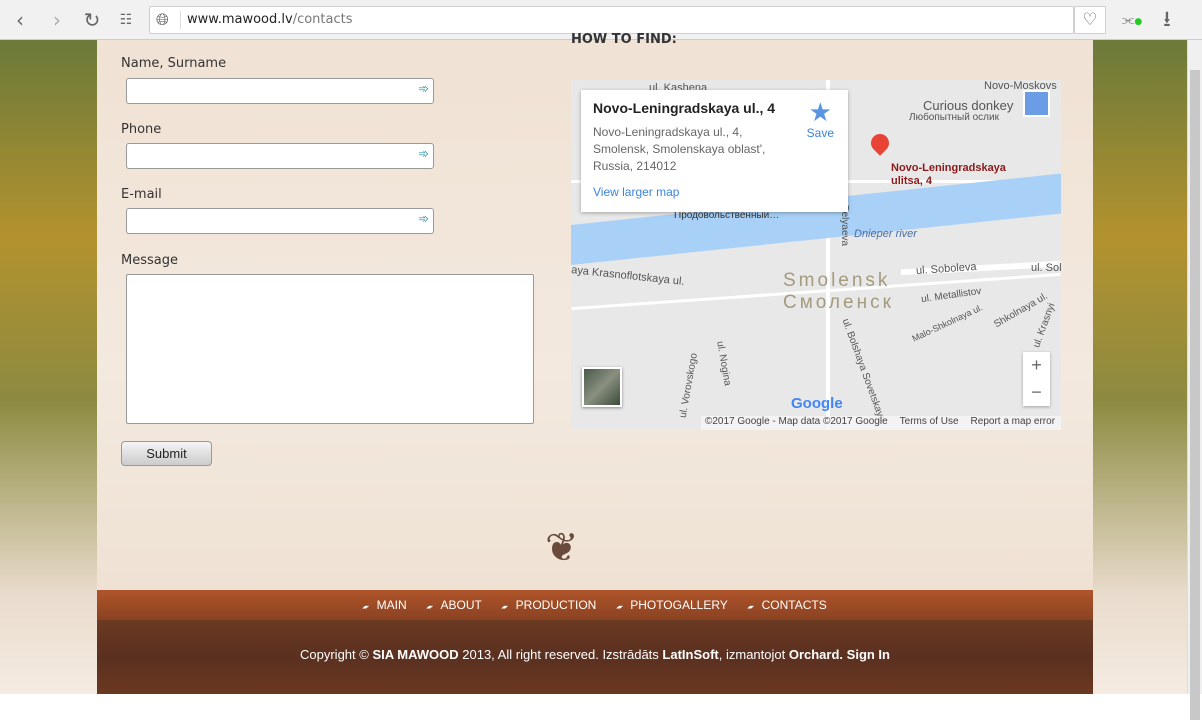 Image resolution: width=1202 pixels, height=720 pixels. What do you see at coordinates (635, 166) in the screenshot?
I see `address-line: Russia, 214012` at bounding box center [635, 166].